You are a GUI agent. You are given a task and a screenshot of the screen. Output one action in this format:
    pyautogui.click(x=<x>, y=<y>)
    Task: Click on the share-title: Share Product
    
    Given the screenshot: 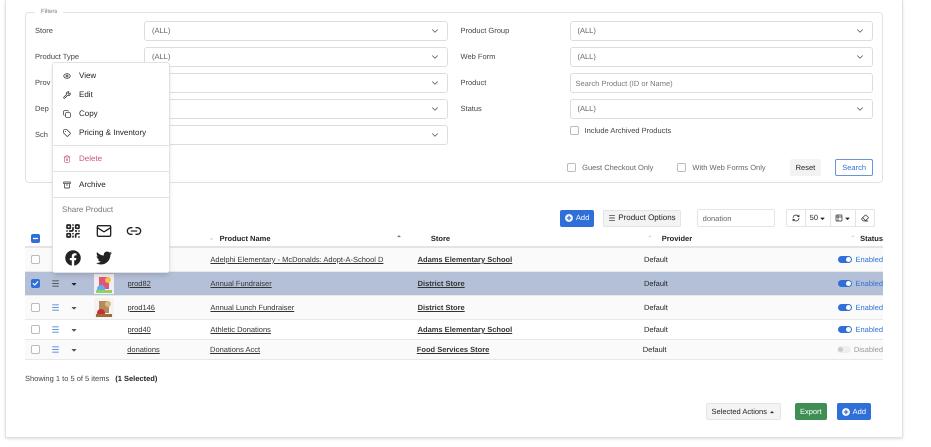 What is the action you would take?
    pyautogui.click(x=88, y=209)
    